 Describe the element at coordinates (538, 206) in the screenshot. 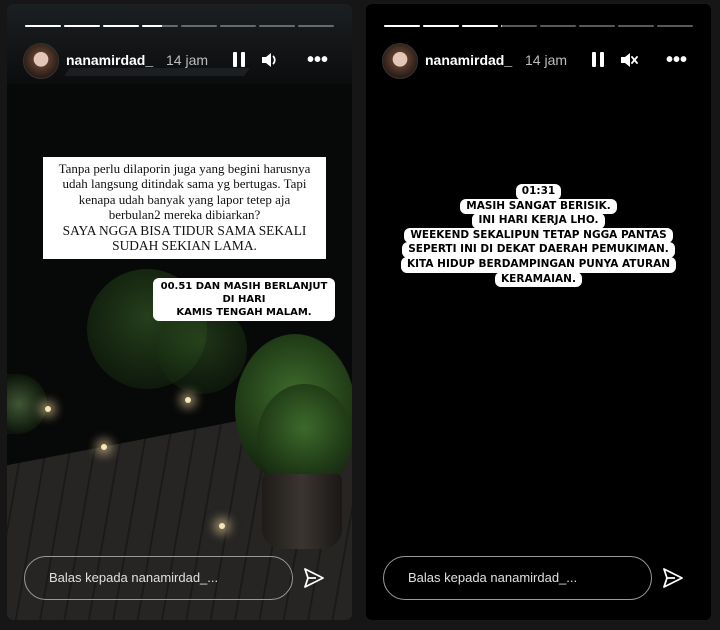

I see `text-line: MASIH SANGAT BERISIK.` at that location.